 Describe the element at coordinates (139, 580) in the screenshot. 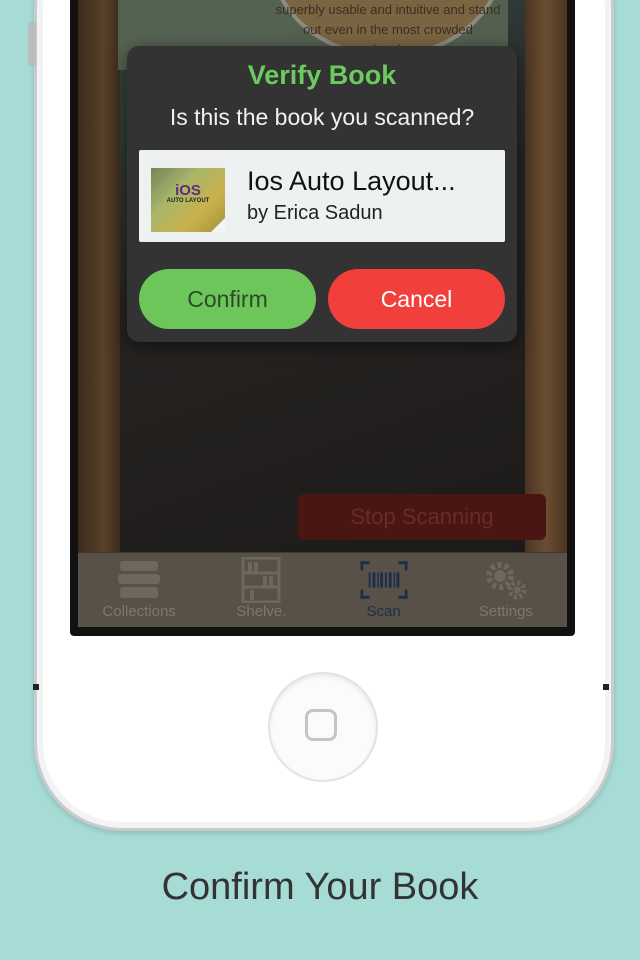

I see `books-stack-icon` at that location.